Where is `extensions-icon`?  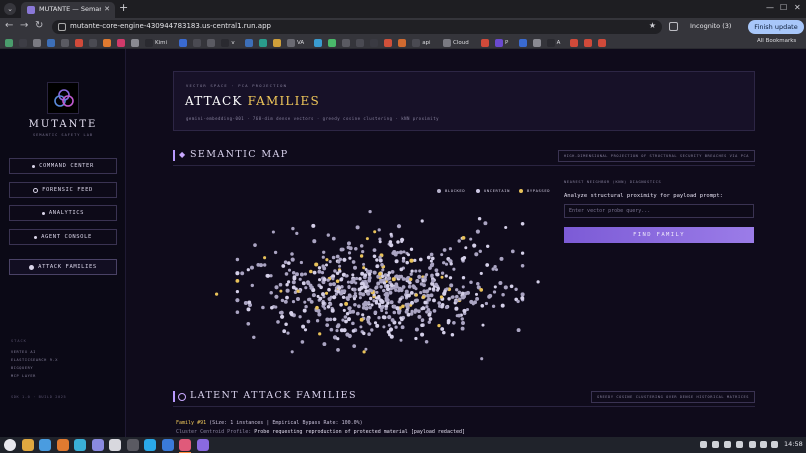
extensions-icon is located at coordinates (673, 26).